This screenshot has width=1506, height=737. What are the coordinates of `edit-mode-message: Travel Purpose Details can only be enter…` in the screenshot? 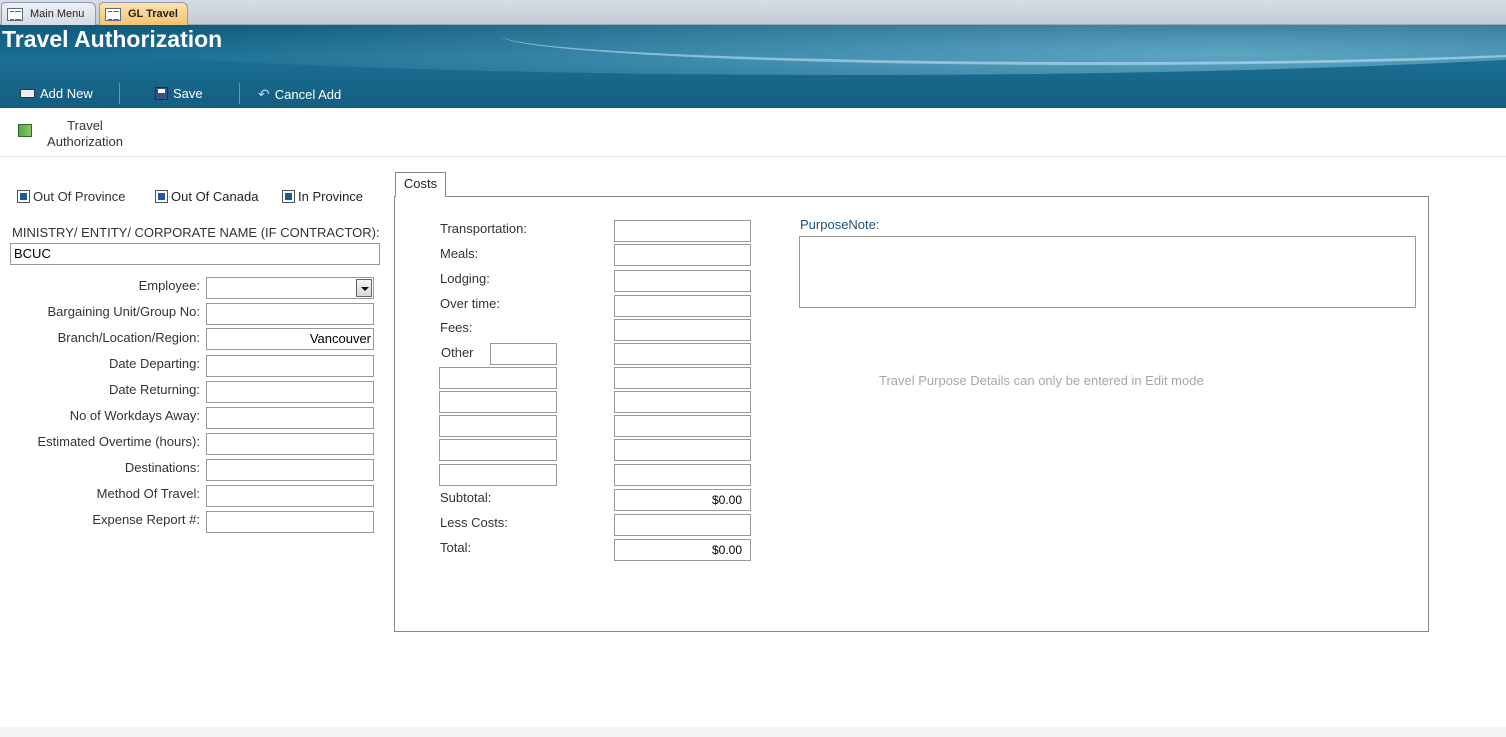 It's located at (1041, 380).